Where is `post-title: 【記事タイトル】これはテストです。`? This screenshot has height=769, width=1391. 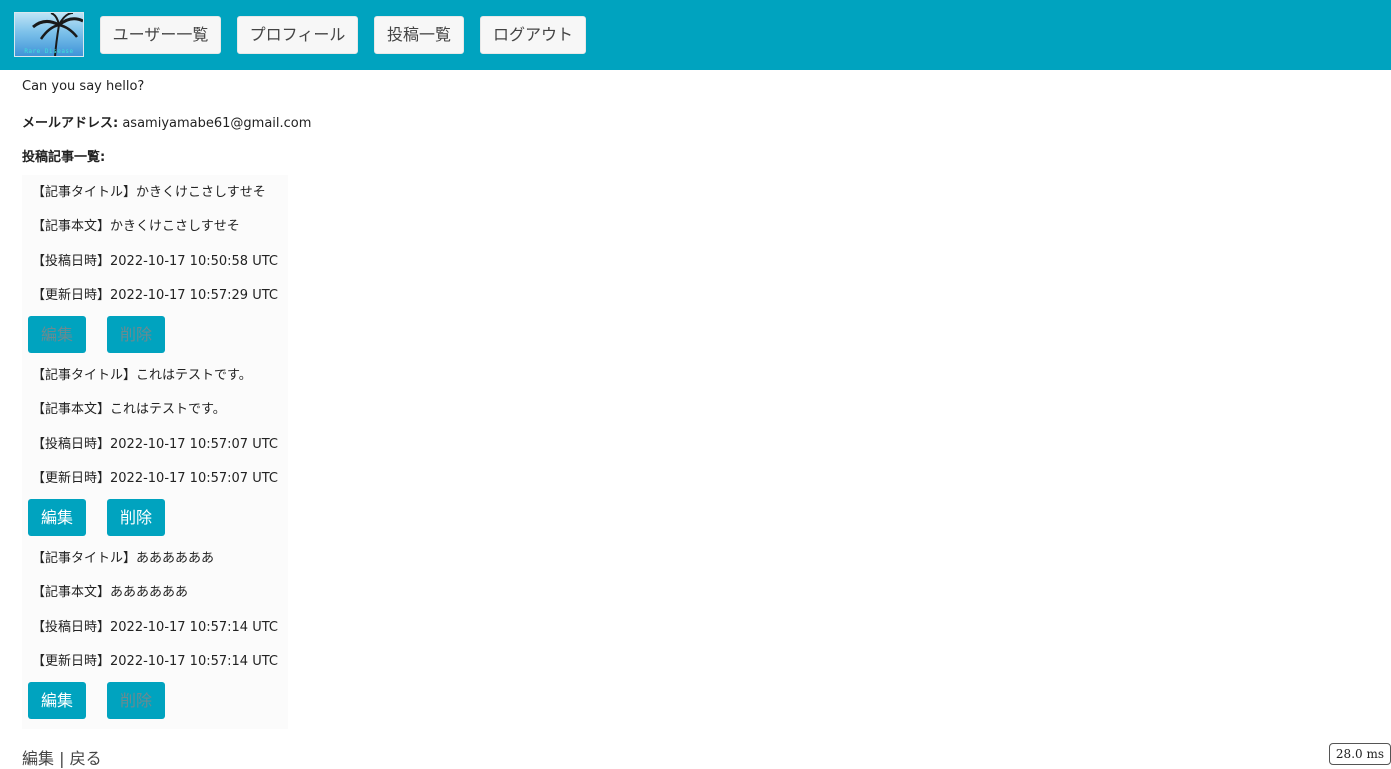
post-title: 【記事タイトル】これはテストです。 is located at coordinates (142, 375).